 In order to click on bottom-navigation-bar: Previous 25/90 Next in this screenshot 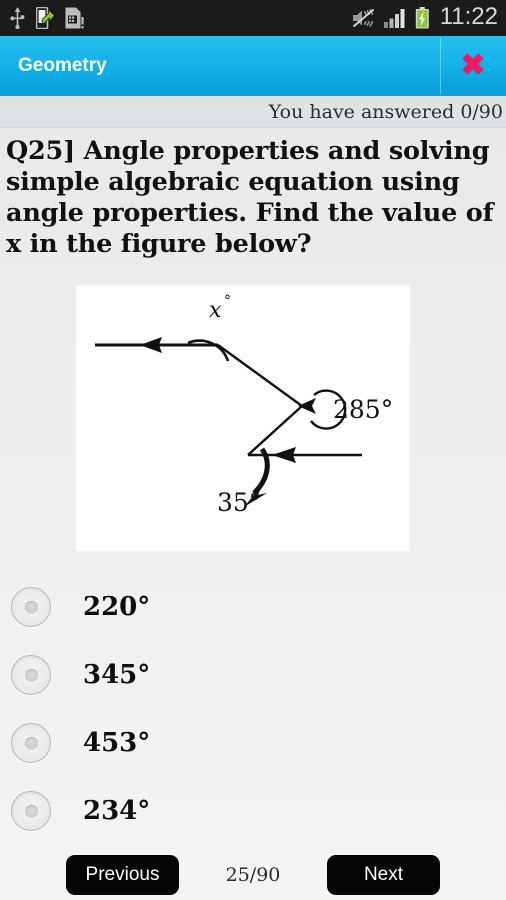, I will do `click(253, 875)`.